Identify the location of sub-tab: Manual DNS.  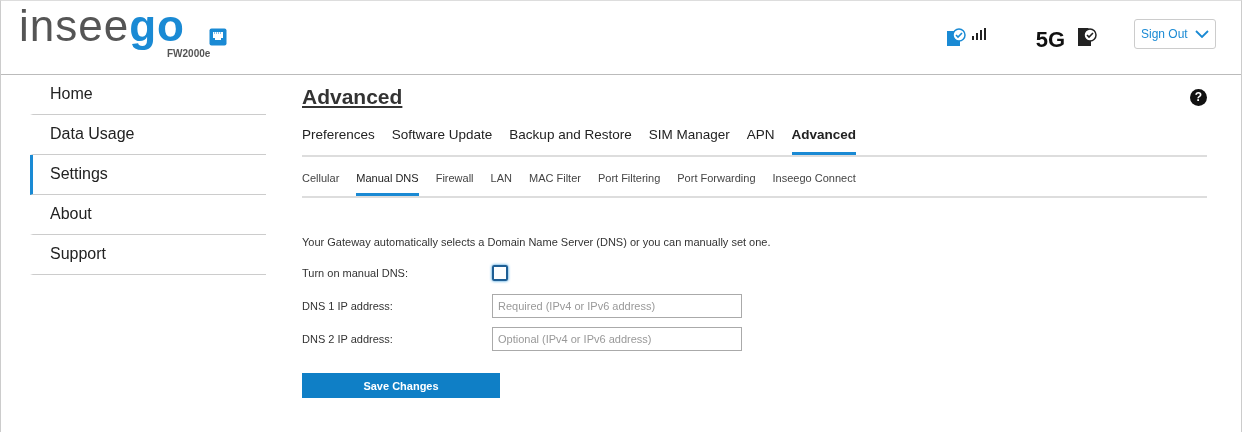
(387, 184).